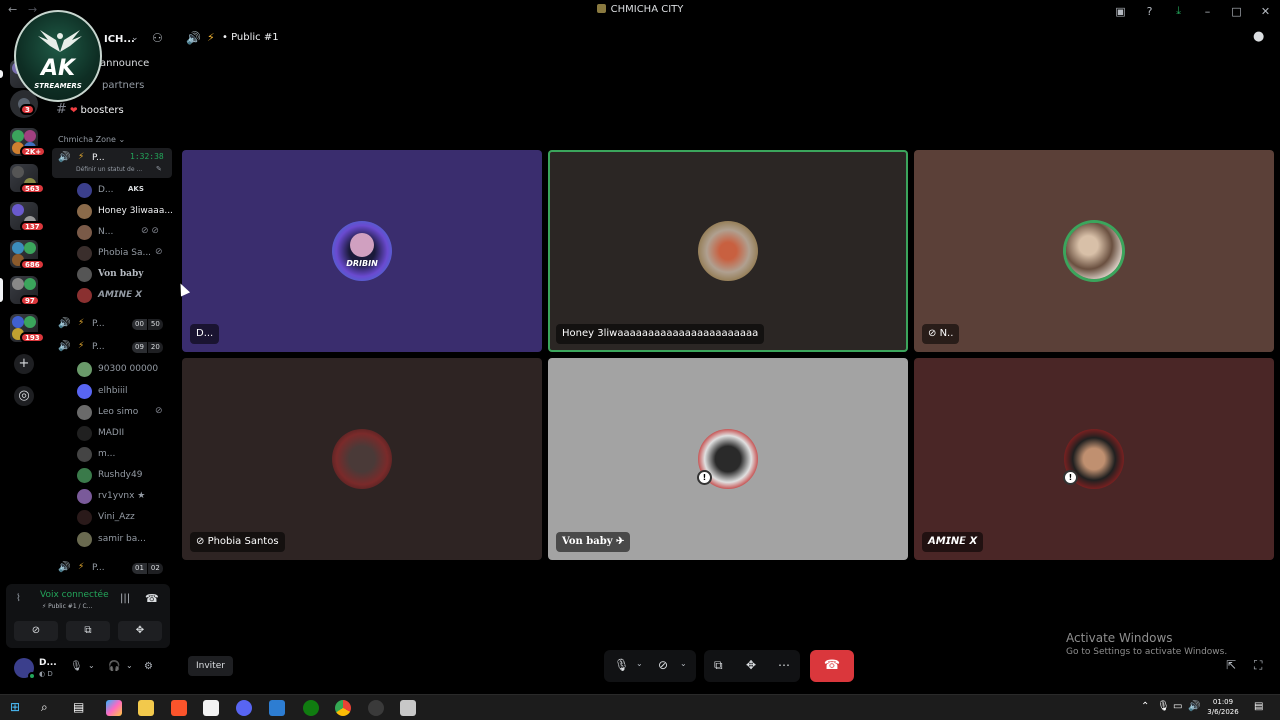  Describe the element at coordinates (123, 518) in the screenshot. I see `voice-user: Vini_Azz` at that location.